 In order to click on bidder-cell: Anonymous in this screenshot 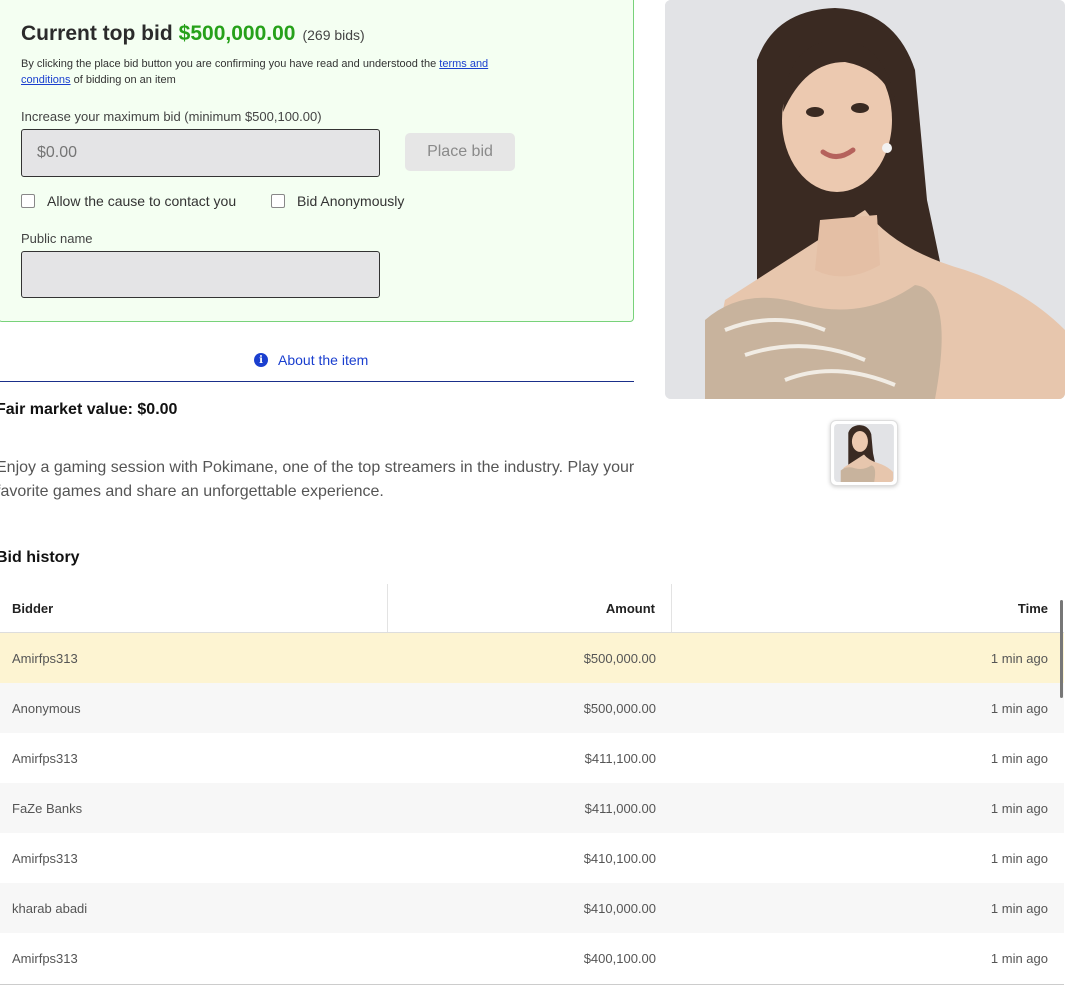, I will do `click(46, 708)`.